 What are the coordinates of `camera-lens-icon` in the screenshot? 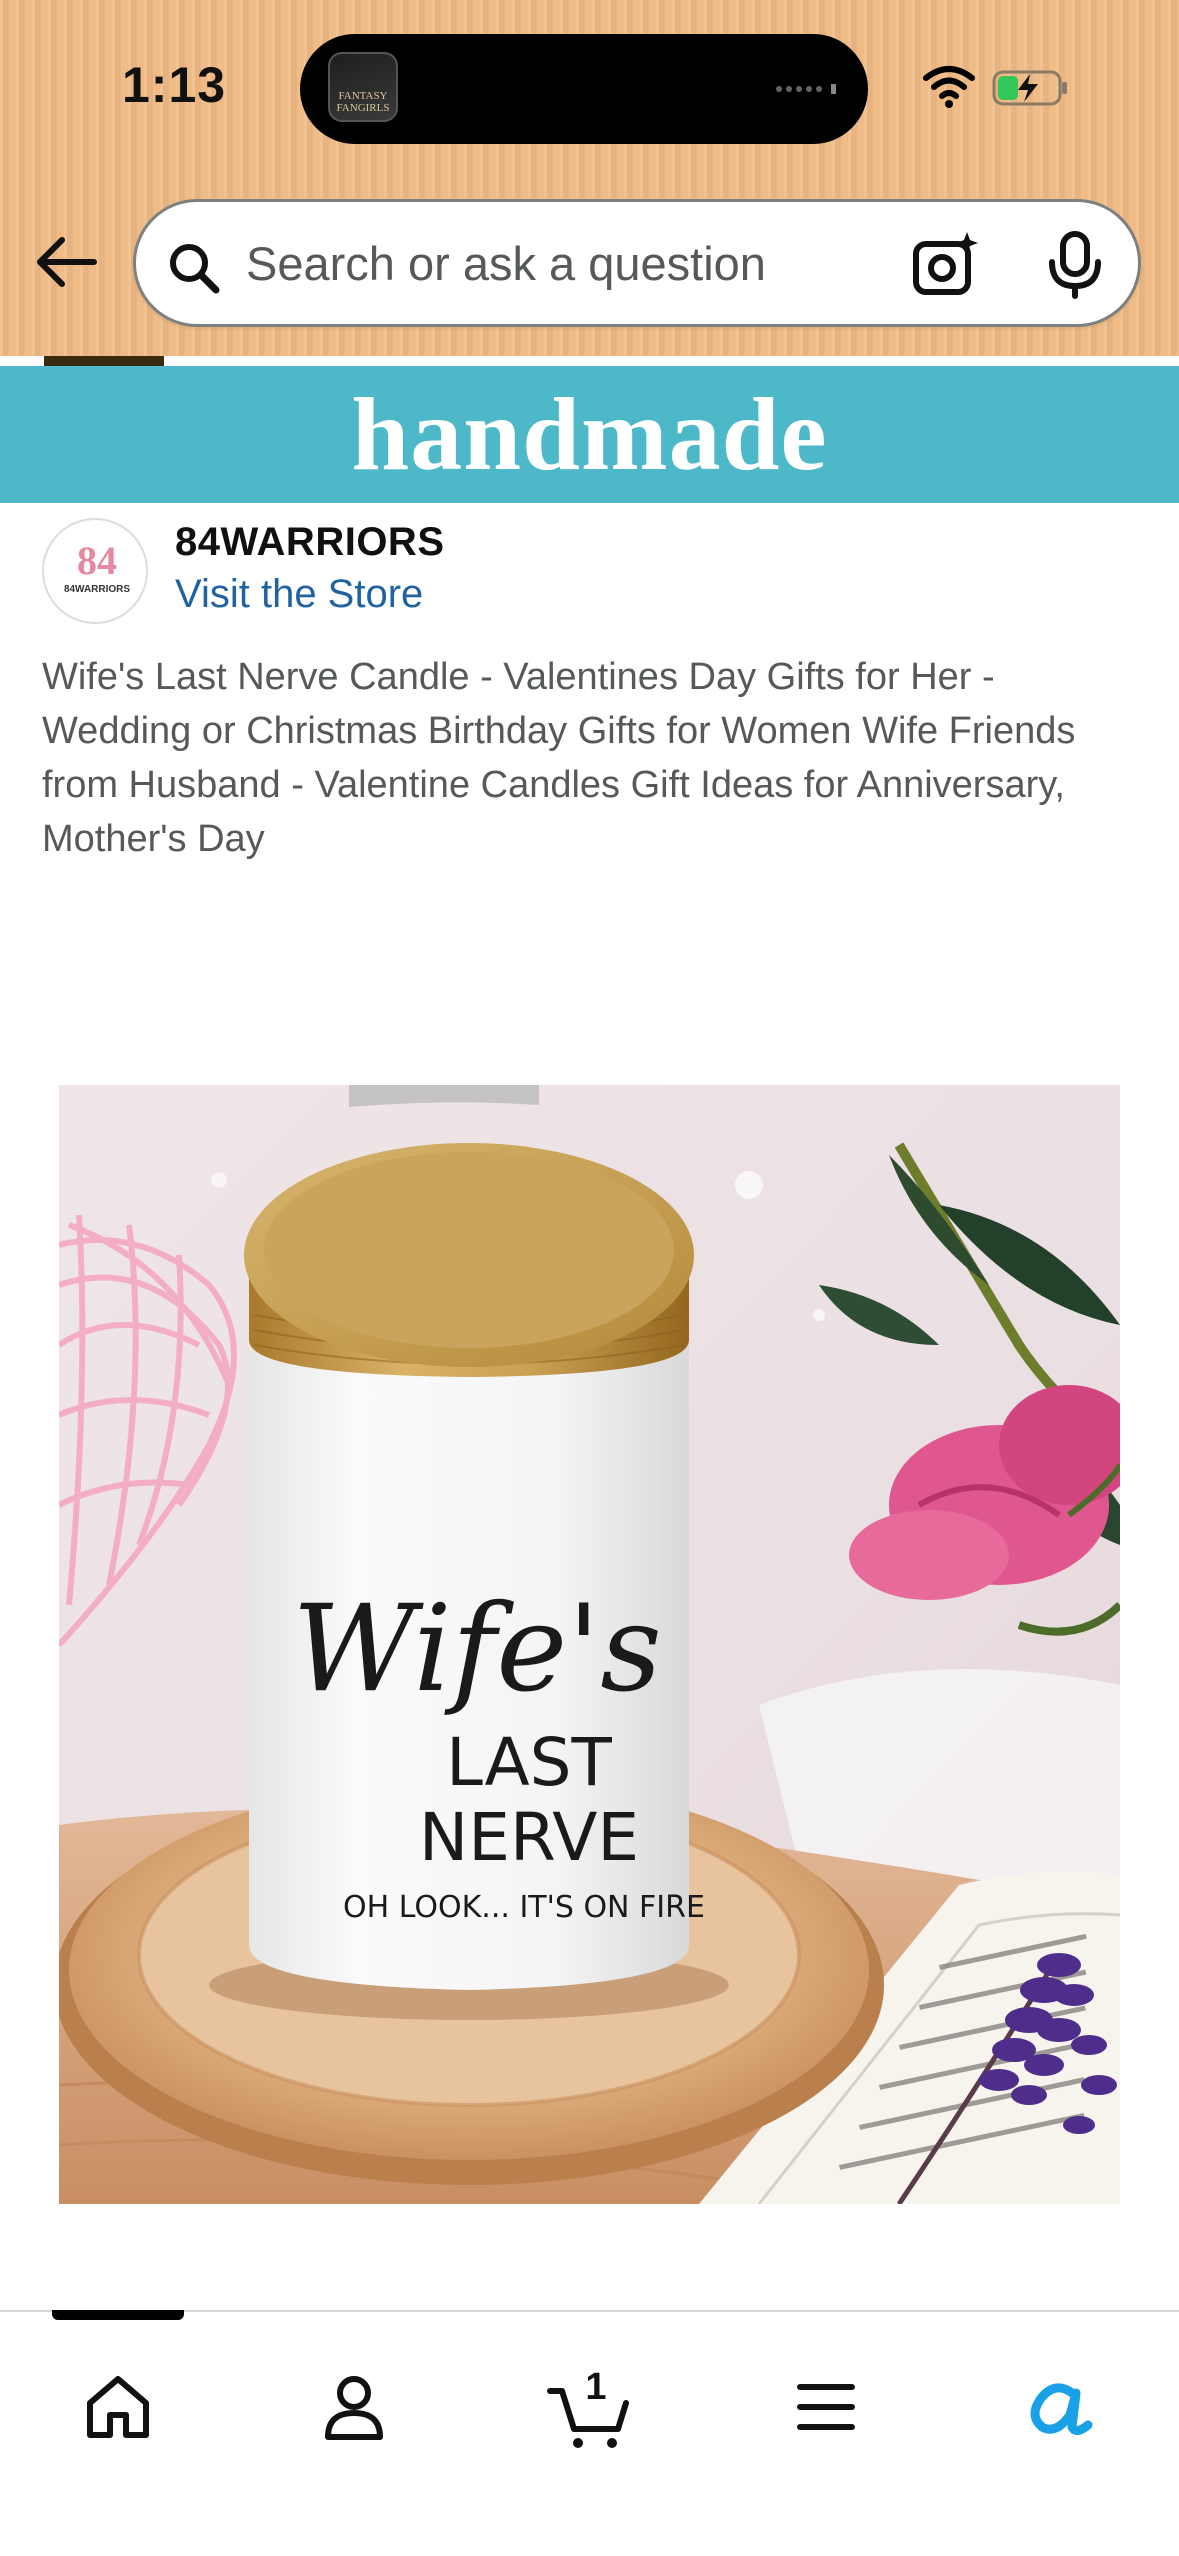 It's located at (946, 265).